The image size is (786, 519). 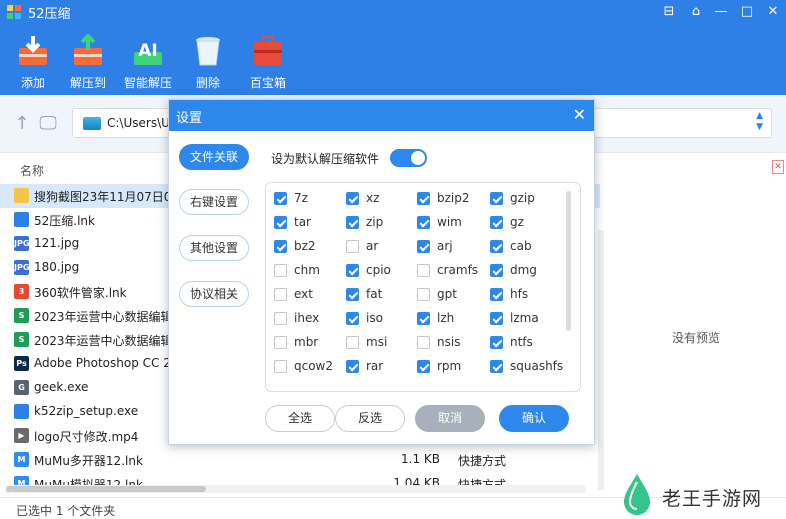 What do you see at coordinates (450, 418) in the screenshot?
I see `cancel-button: 取消` at bounding box center [450, 418].